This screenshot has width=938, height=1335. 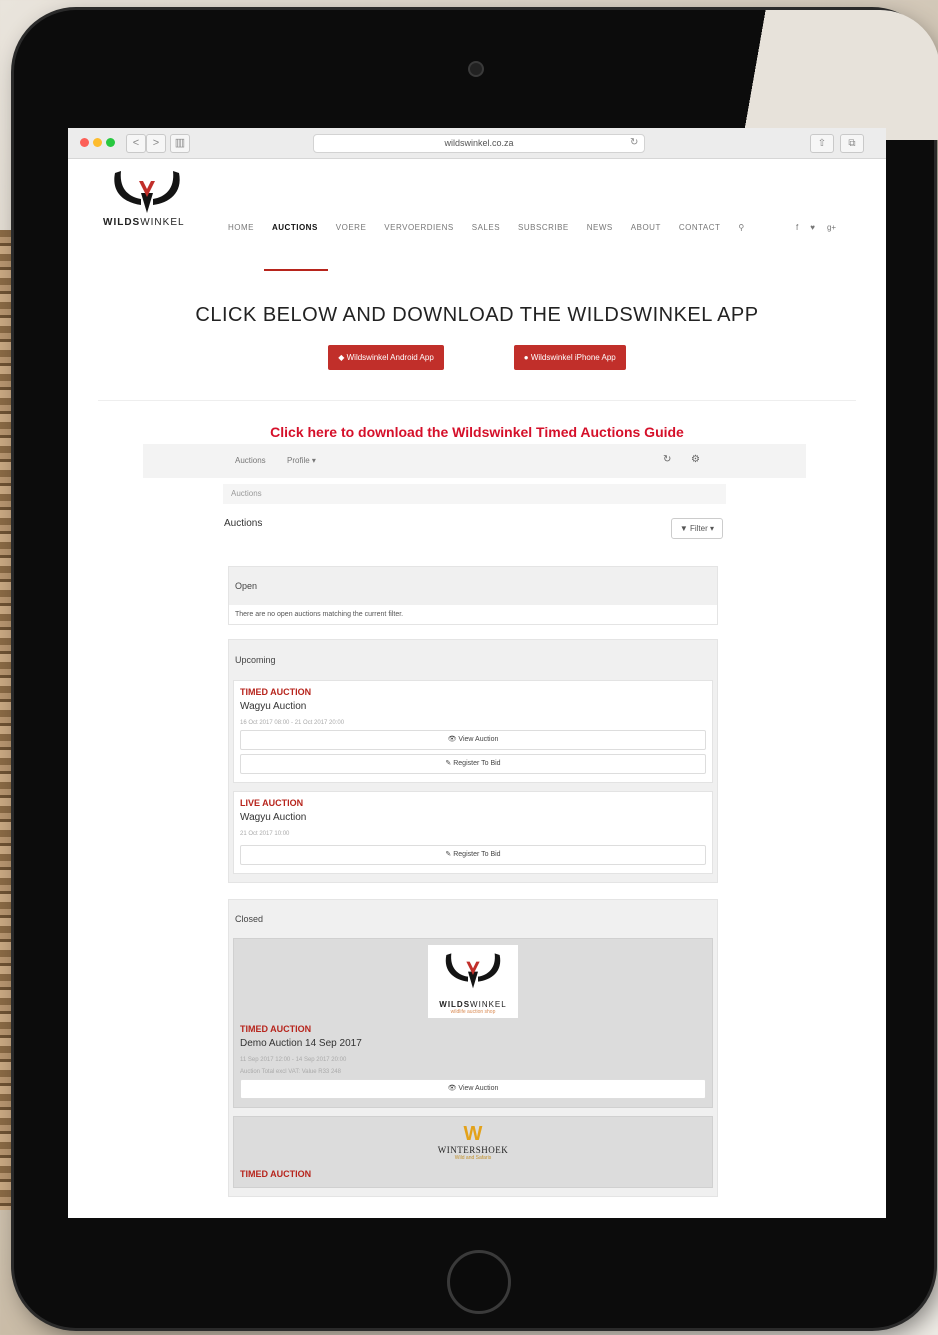 I want to click on reload-icon: ↻, so click(x=634, y=142).